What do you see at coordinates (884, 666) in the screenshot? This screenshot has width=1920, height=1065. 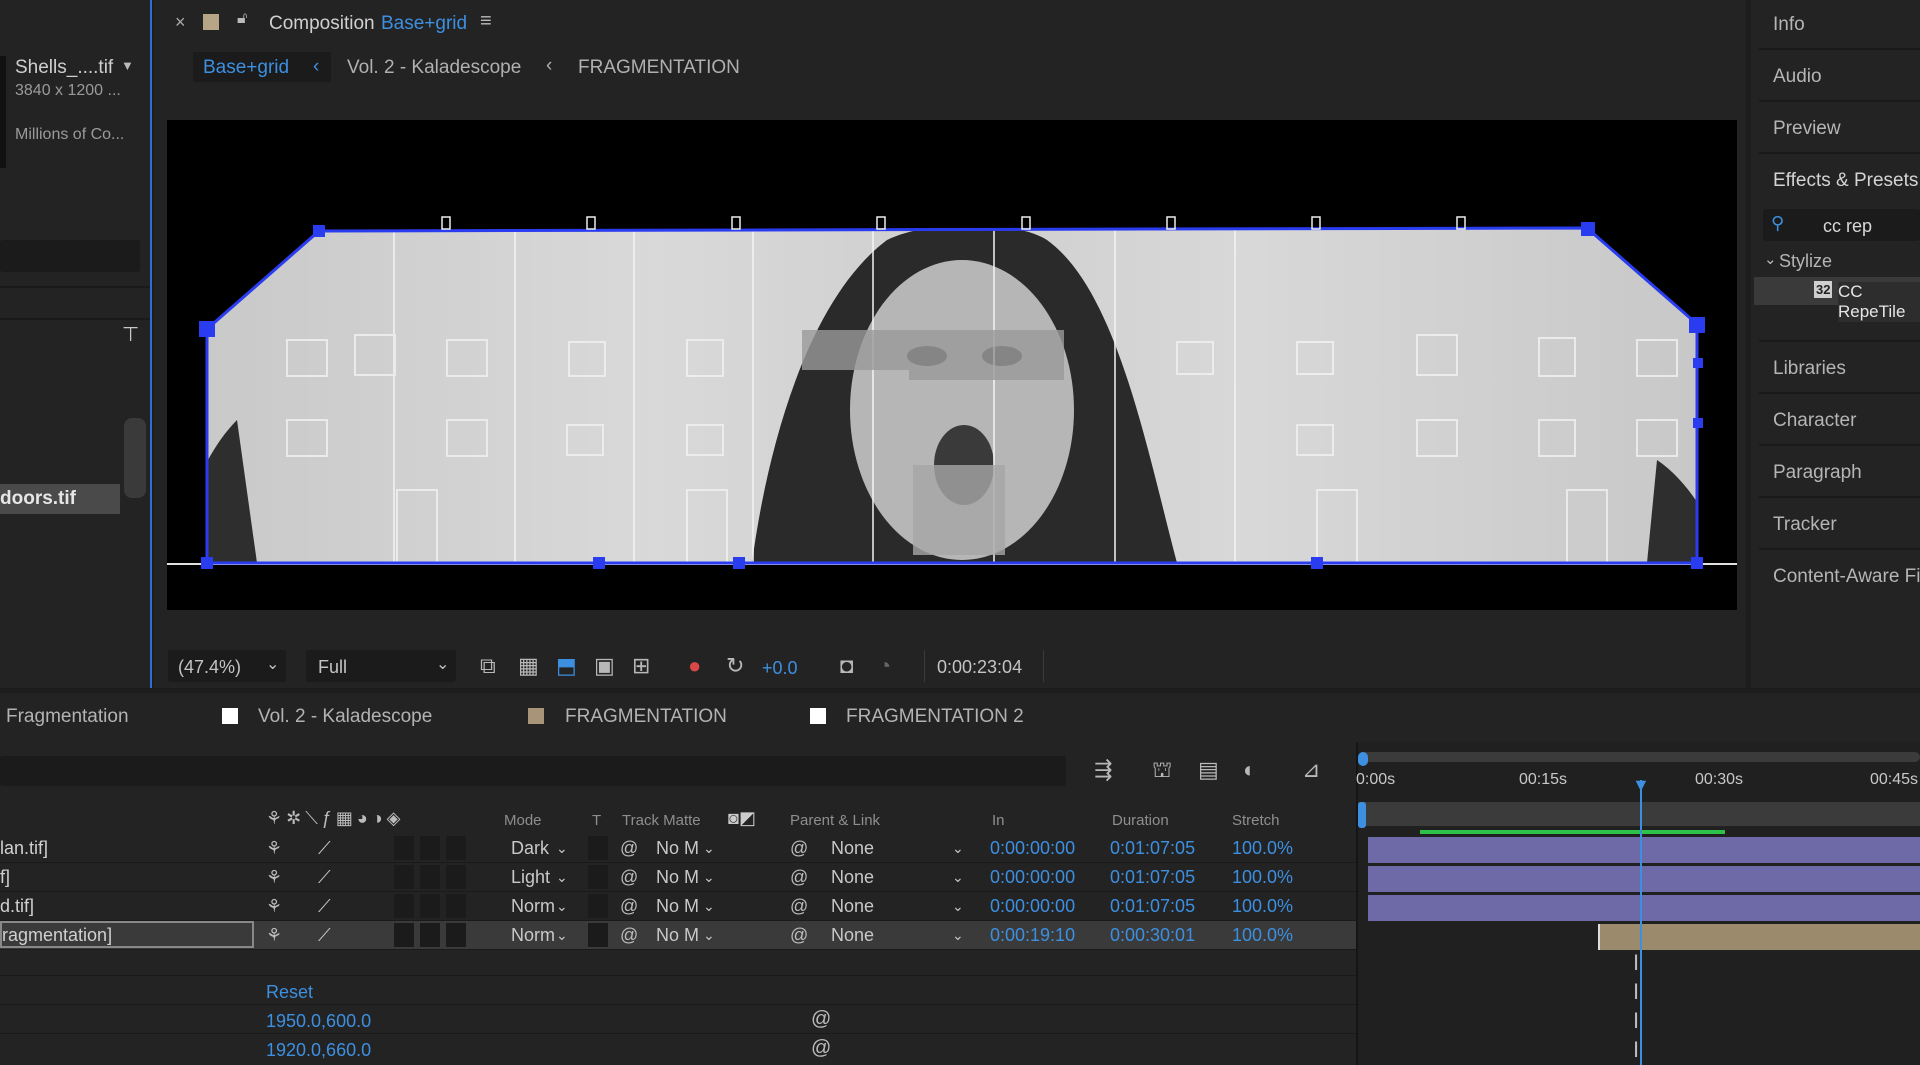 I see `show-snapshot-icon: ◔` at bounding box center [884, 666].